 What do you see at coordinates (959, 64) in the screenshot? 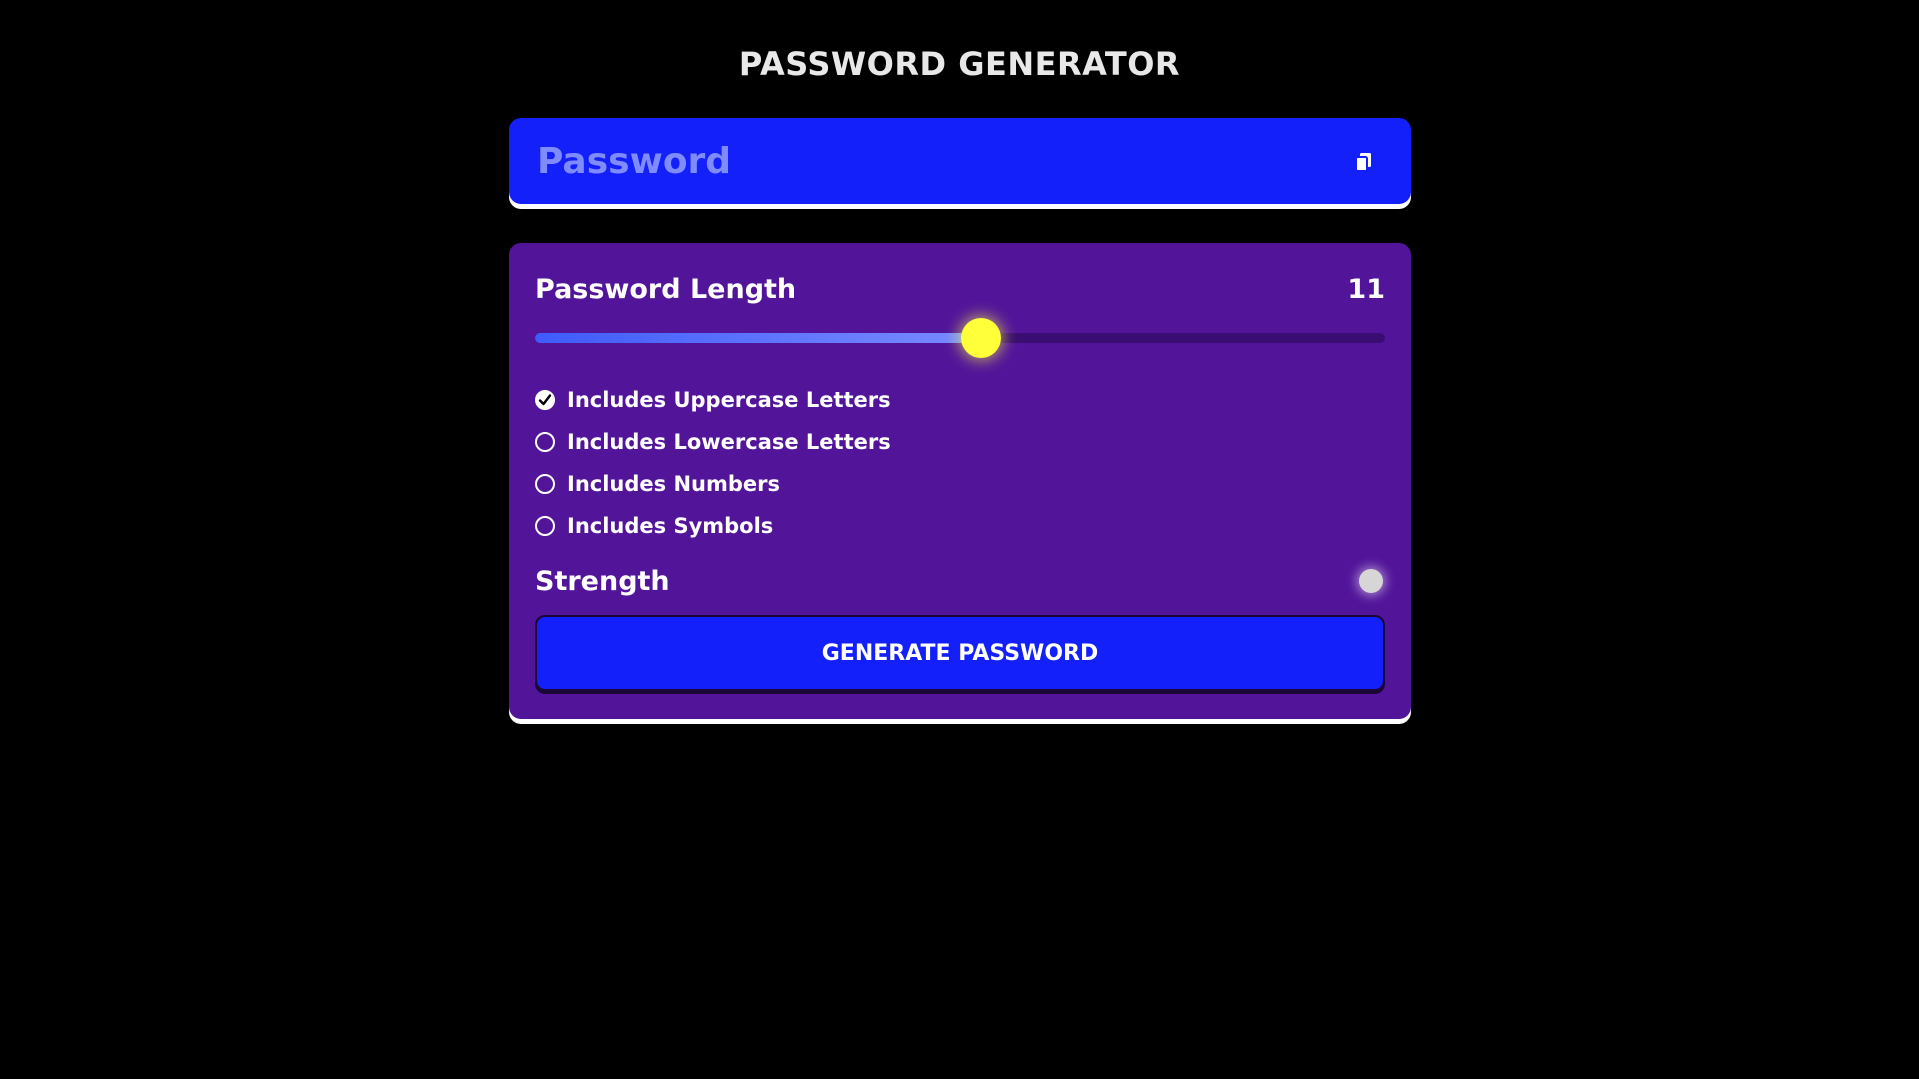
I see `page-title: PASSWORD GENERATOR` at bounding box center [959, 64].